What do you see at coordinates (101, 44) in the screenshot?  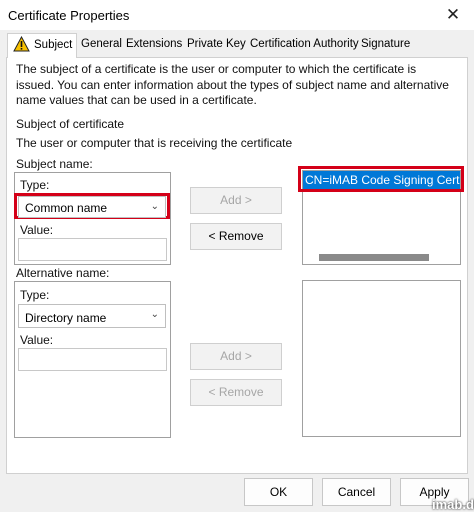 I see `tab-general: General` at bounding box center [101, 44].